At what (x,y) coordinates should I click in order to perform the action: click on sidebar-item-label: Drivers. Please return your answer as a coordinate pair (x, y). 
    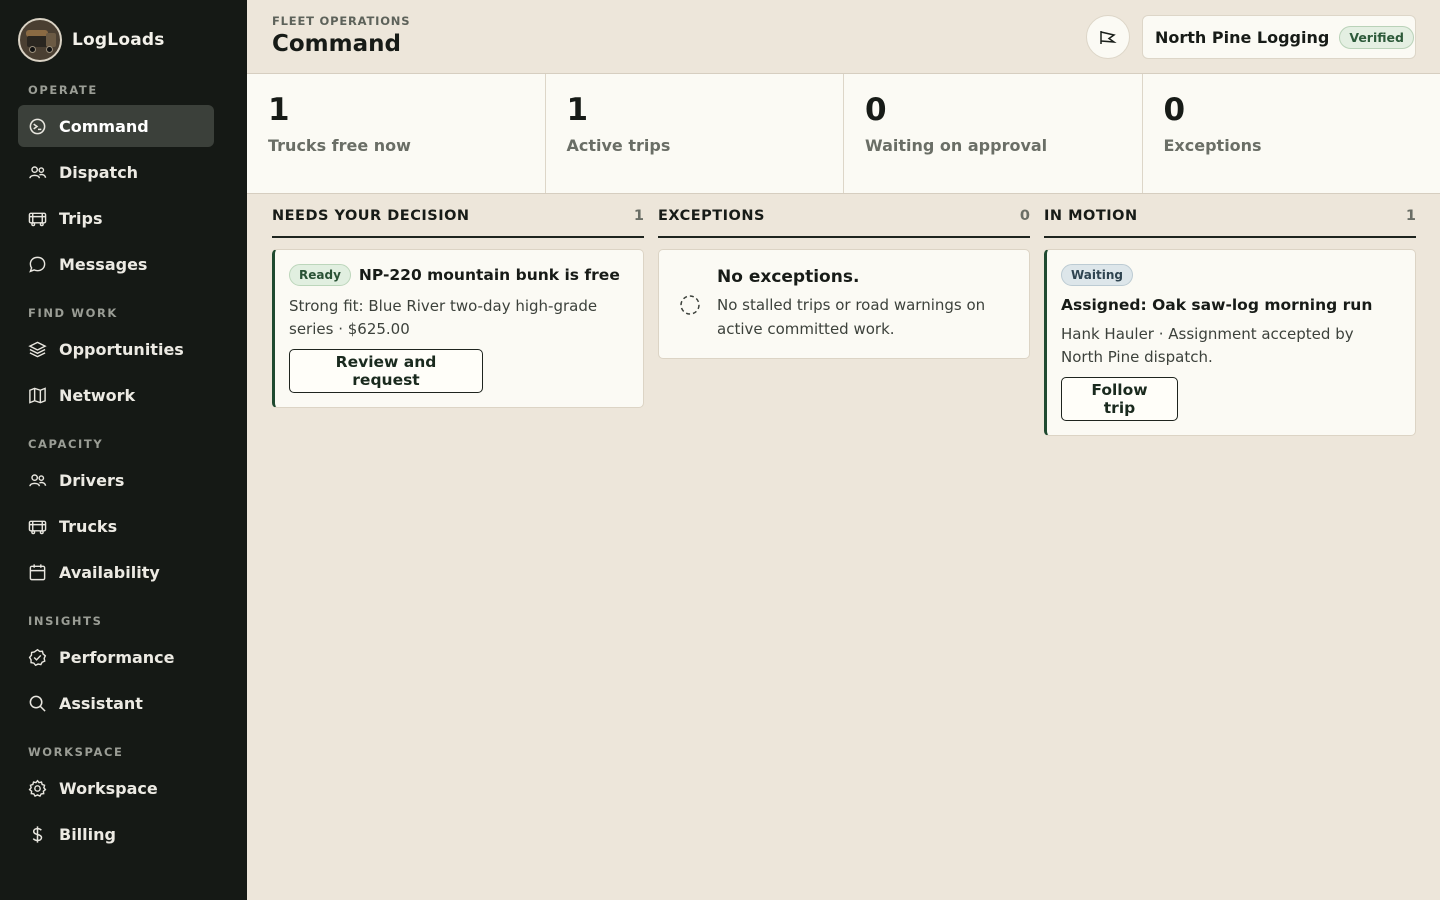
    Looking at the image, I should click on (92, 480).